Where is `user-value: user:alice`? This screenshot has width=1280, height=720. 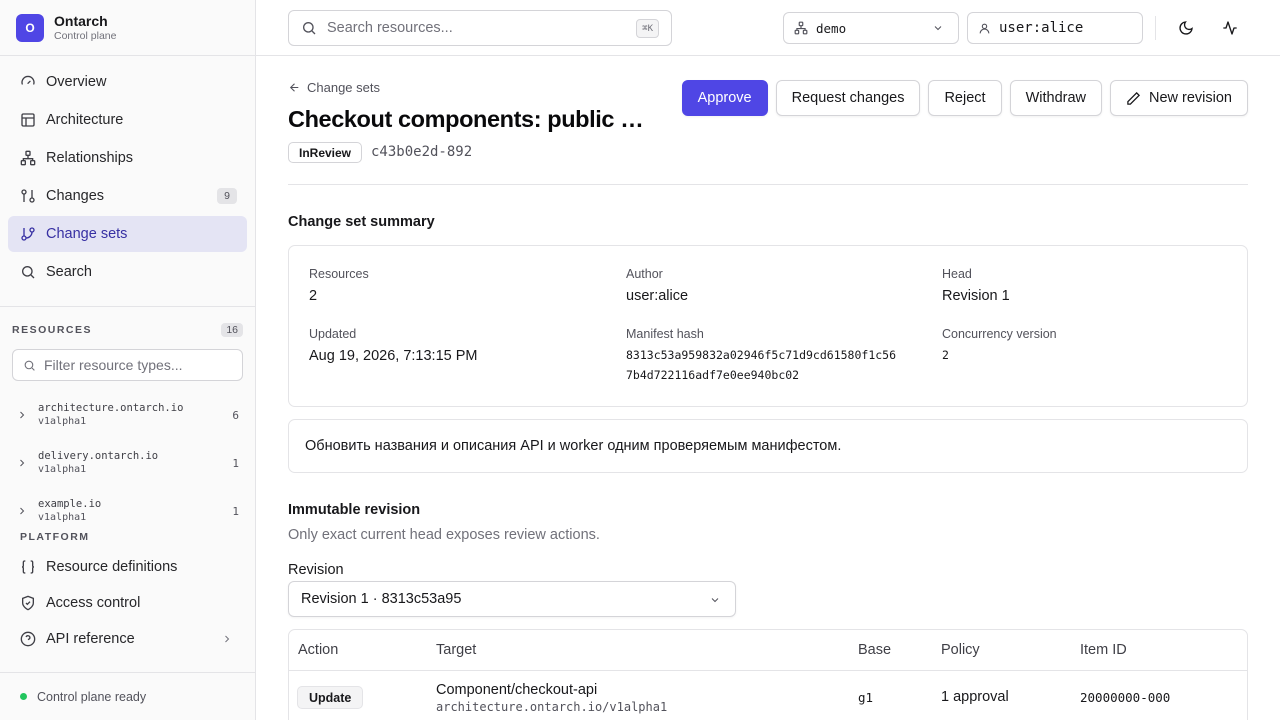 user-value: user:alice is located at coordinates (1041, 28).